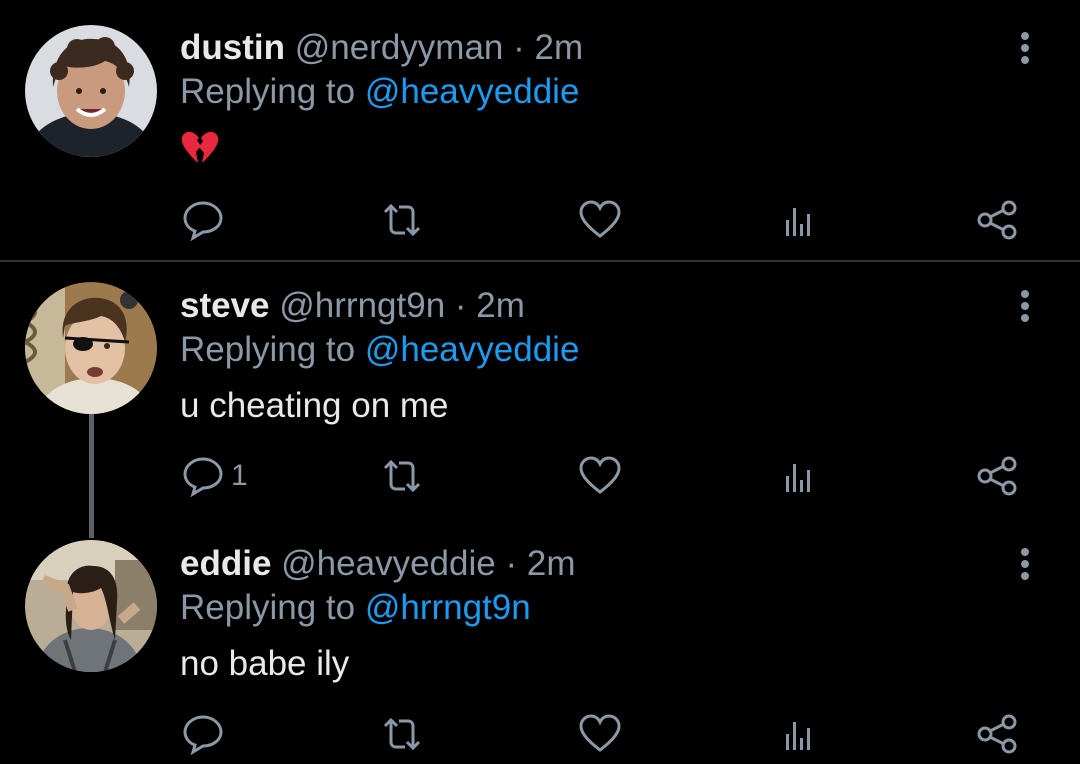 This screenshot has width=1080, height=764. Describe the element at coordinates (314, 405) in the screenshot. I see `tweet-text: u cheating on me` at that location.